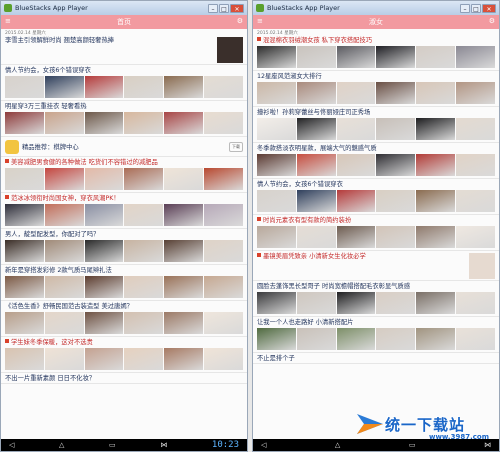 The height and width of the screenshot is (452, 500). Describe the element at coordinates (376, 286) in the screenshot. I see `article-title: 圆脸去蓬饰黑长型哥子 时尚宽檐帽搭配毛衣彰显气质感` at that location.